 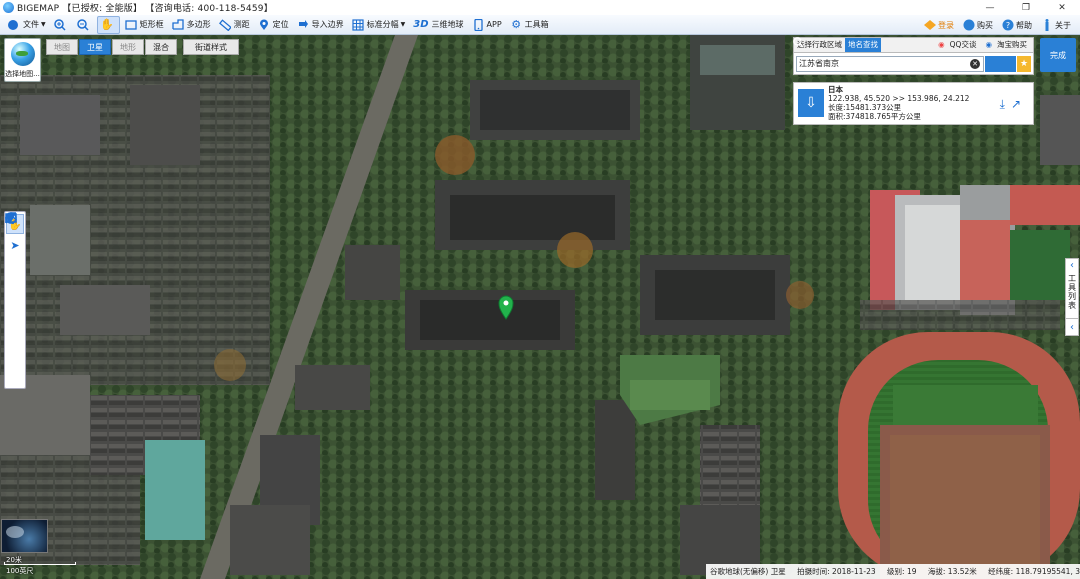 I want to click on import-boundary-icon, so click(x=303, y=24).